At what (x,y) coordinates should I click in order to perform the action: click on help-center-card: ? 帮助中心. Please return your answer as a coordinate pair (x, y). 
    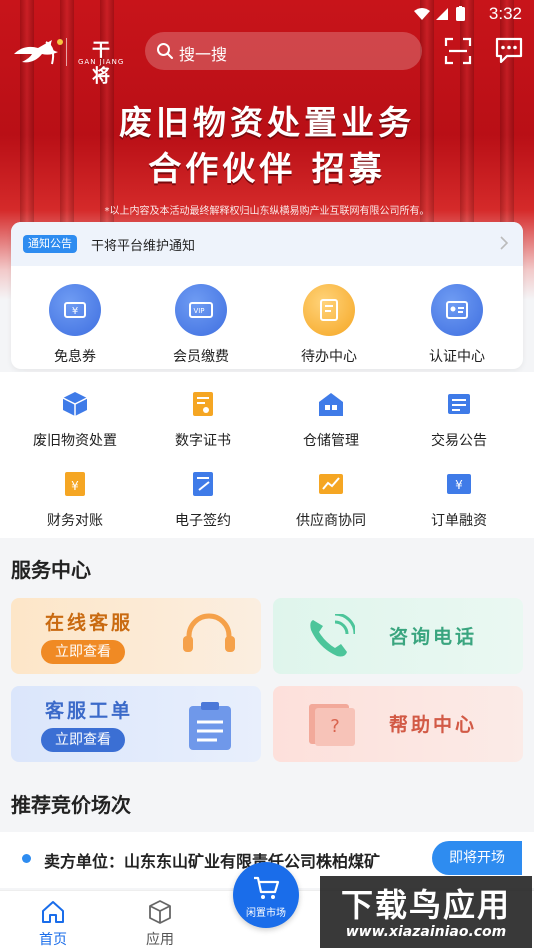
    Looking at the image, I should click on (398, 724).